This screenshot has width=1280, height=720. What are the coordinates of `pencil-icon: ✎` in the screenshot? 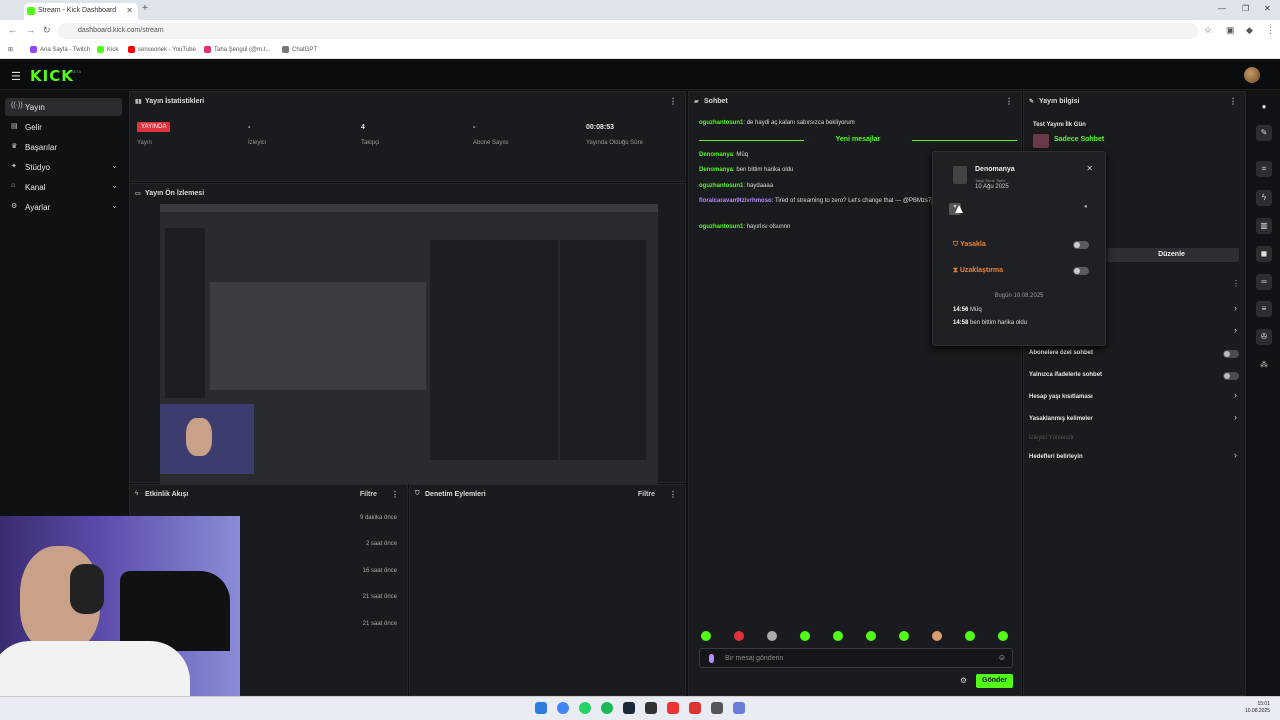 It's located at (1264, 133).